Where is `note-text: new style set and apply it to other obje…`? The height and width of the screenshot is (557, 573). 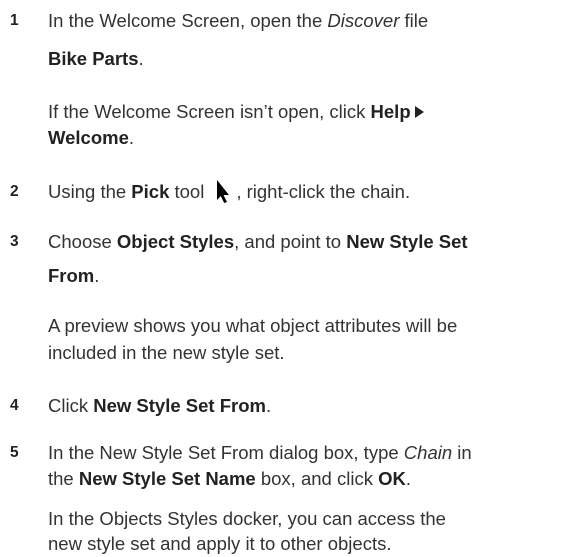
note-text: new style set and apply it to other obje… is located at coordinates (220, 543).